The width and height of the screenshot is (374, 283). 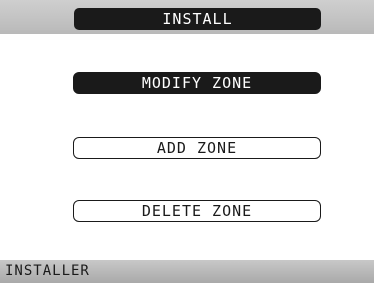 I want to click on add-zone-button: ADD ZONE, so click(x=197, y=148).